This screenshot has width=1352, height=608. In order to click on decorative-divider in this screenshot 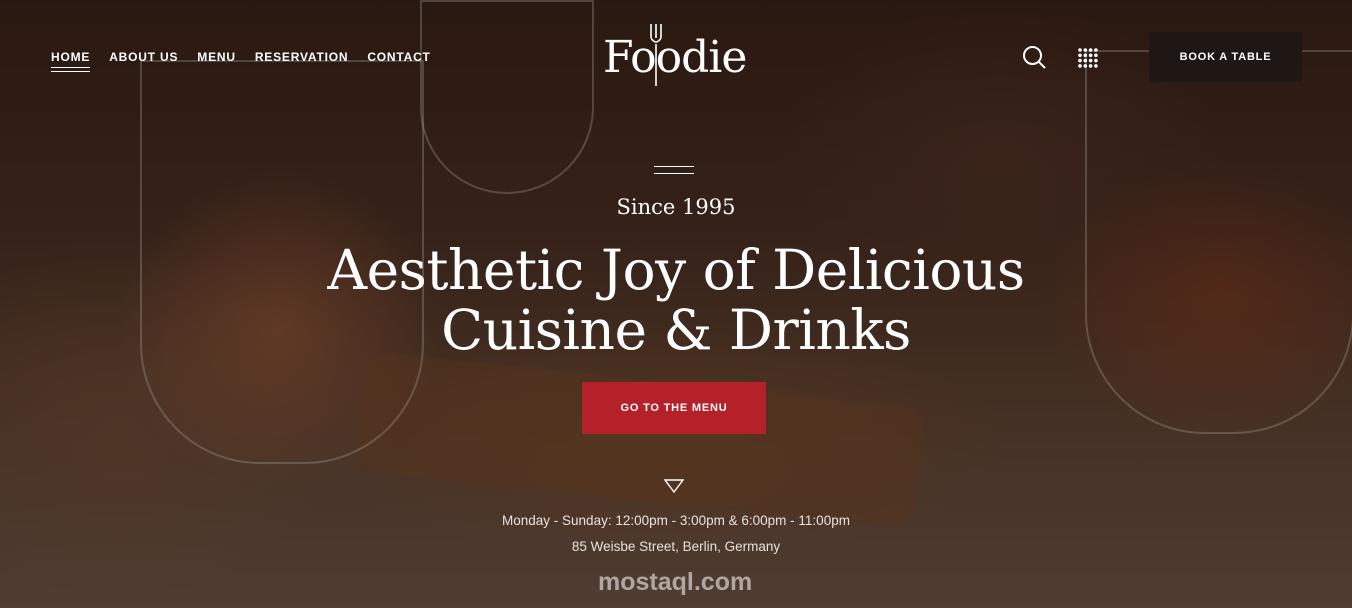, I will do `click(674, 170)`.